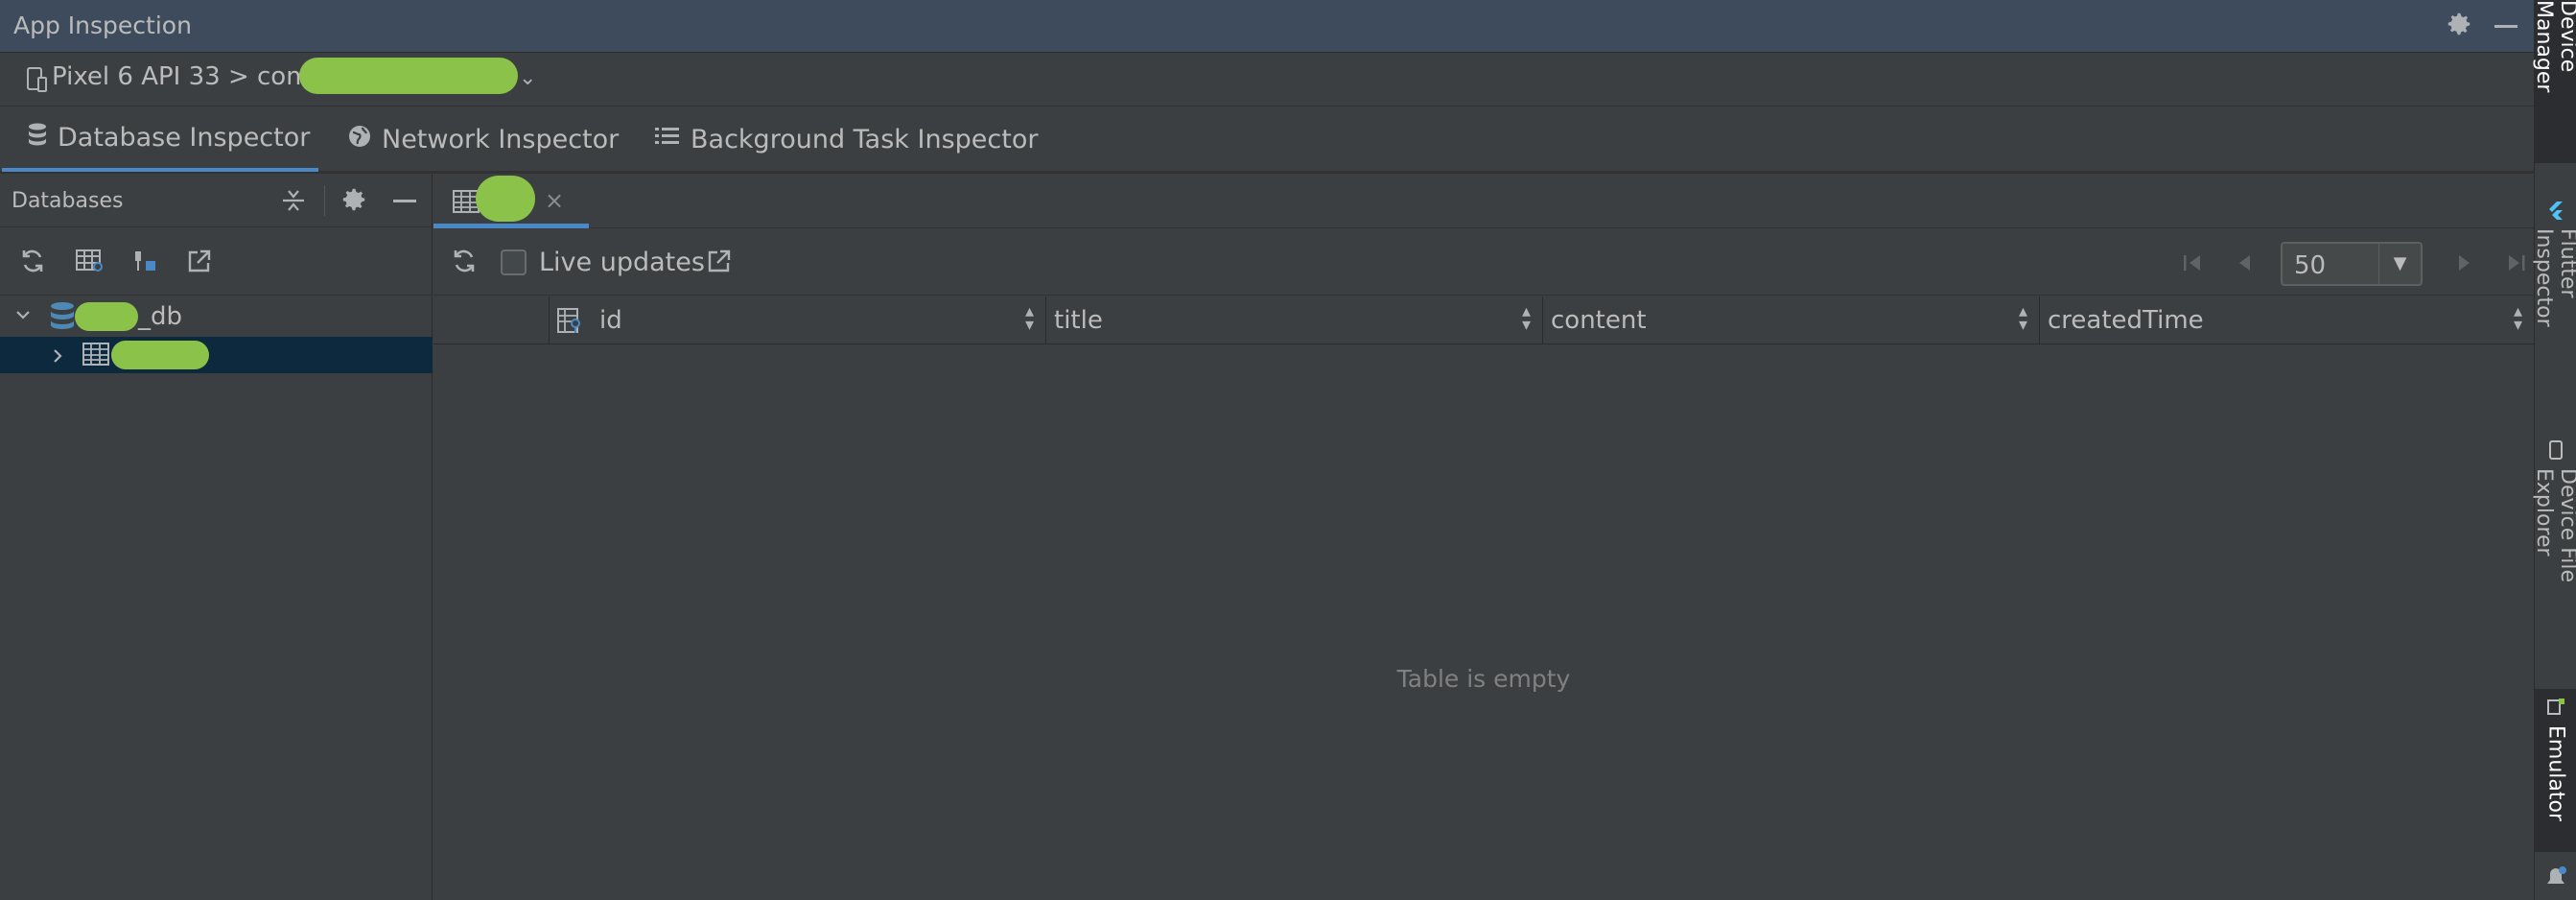 This screenshot has width=2576, height=900. I want to click on close-icon: ×, so click(554, 200).